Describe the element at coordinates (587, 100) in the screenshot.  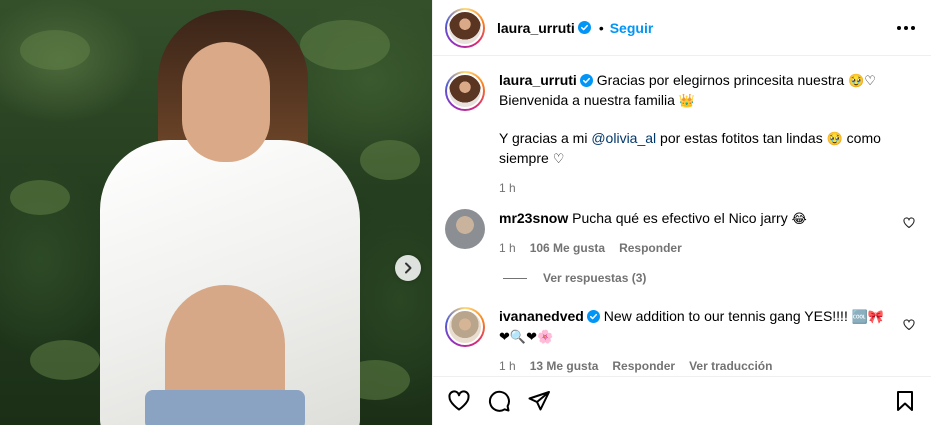
I see `caption-line2: Bienvenida a nuestra familia` at that location.